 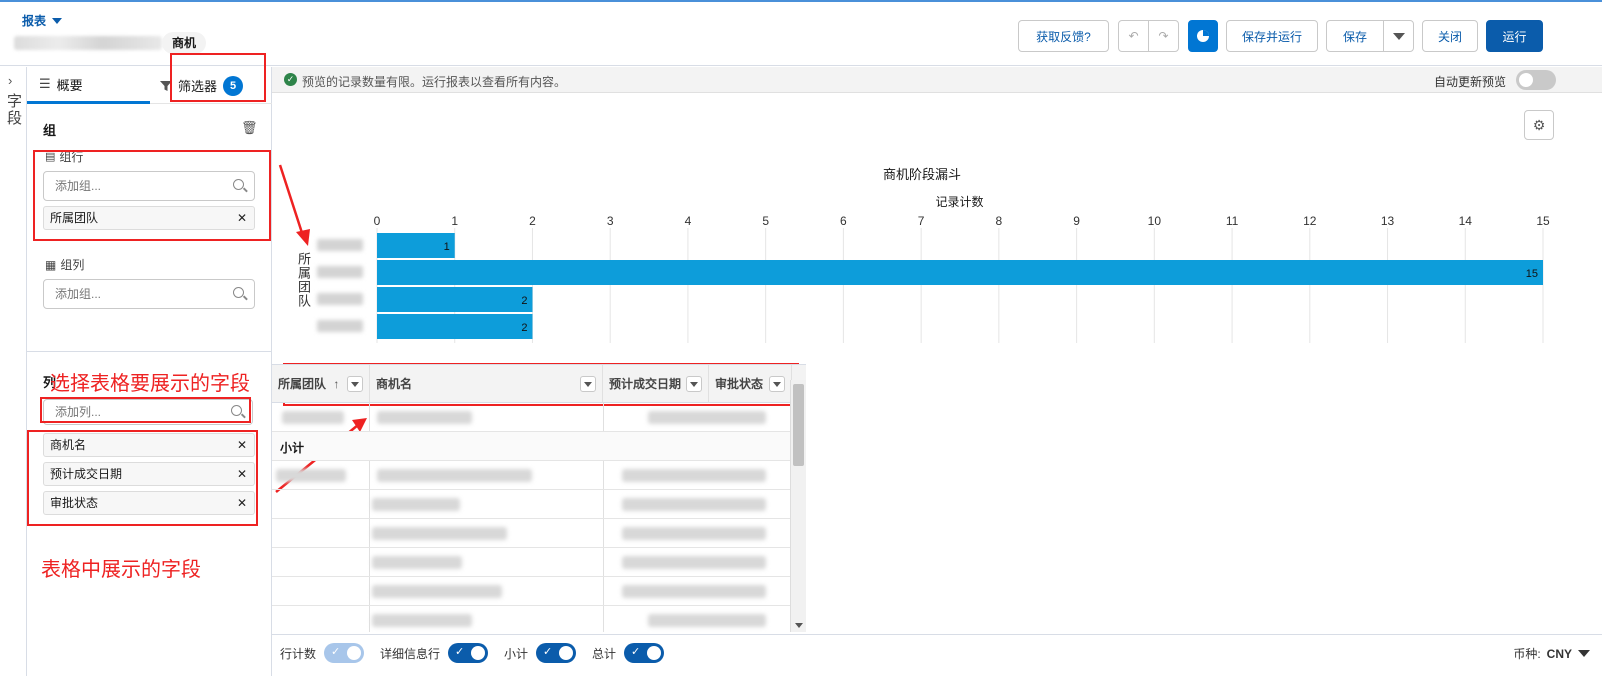 What do you see at coordinates (1398, 36) in the screenshot?
I see `save-menu-button` at bounding box center [1398, 36].